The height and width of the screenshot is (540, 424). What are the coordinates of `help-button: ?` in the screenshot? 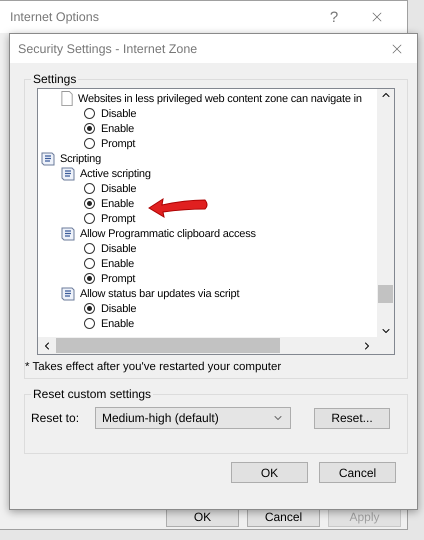 It's located at (334, 17).